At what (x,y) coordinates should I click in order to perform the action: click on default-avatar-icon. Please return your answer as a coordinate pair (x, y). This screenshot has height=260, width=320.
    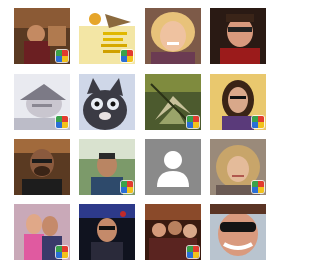
    Looking at the image, I should click on (173, 167).